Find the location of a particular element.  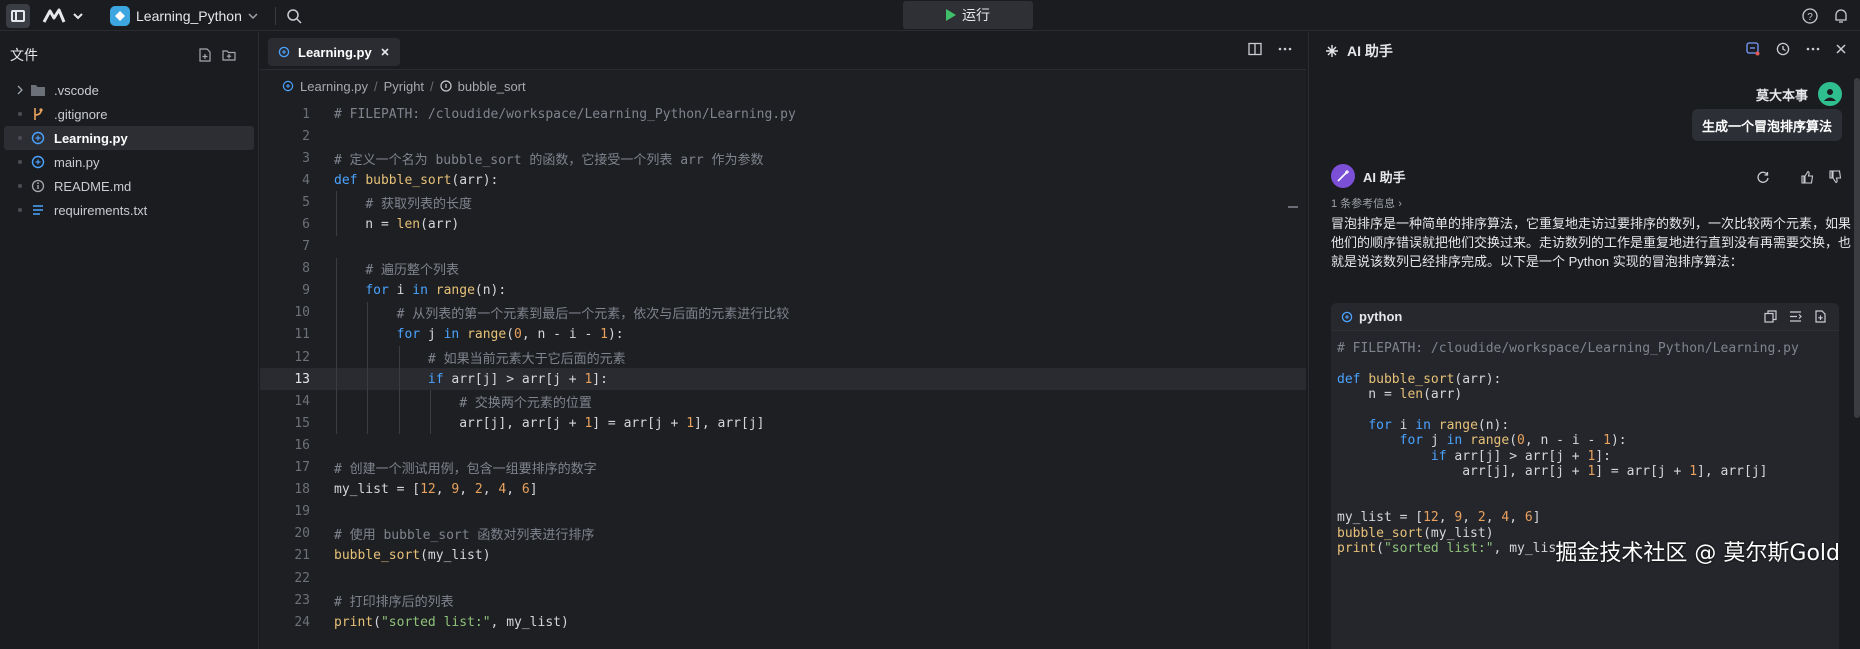

code-block-line: for j in range(0, n - i - 1): is located at coordinates (1513, 441).